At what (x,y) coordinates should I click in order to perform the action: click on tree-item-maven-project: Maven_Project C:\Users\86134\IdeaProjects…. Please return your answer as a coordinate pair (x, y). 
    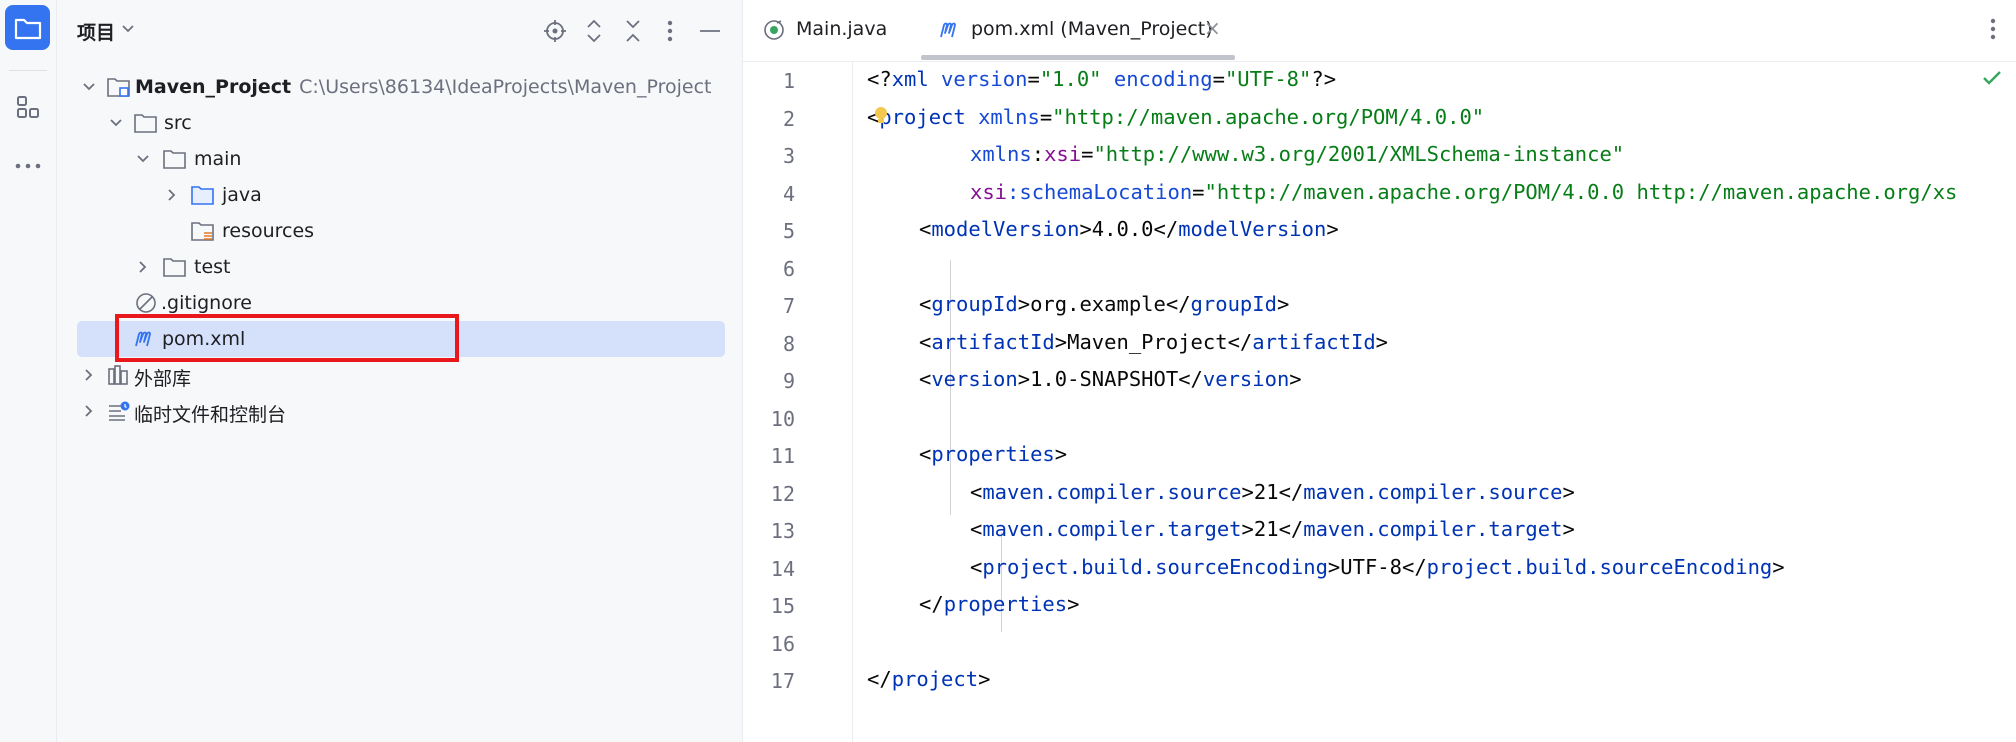
    Looking at the image, I should click on (401, 87).